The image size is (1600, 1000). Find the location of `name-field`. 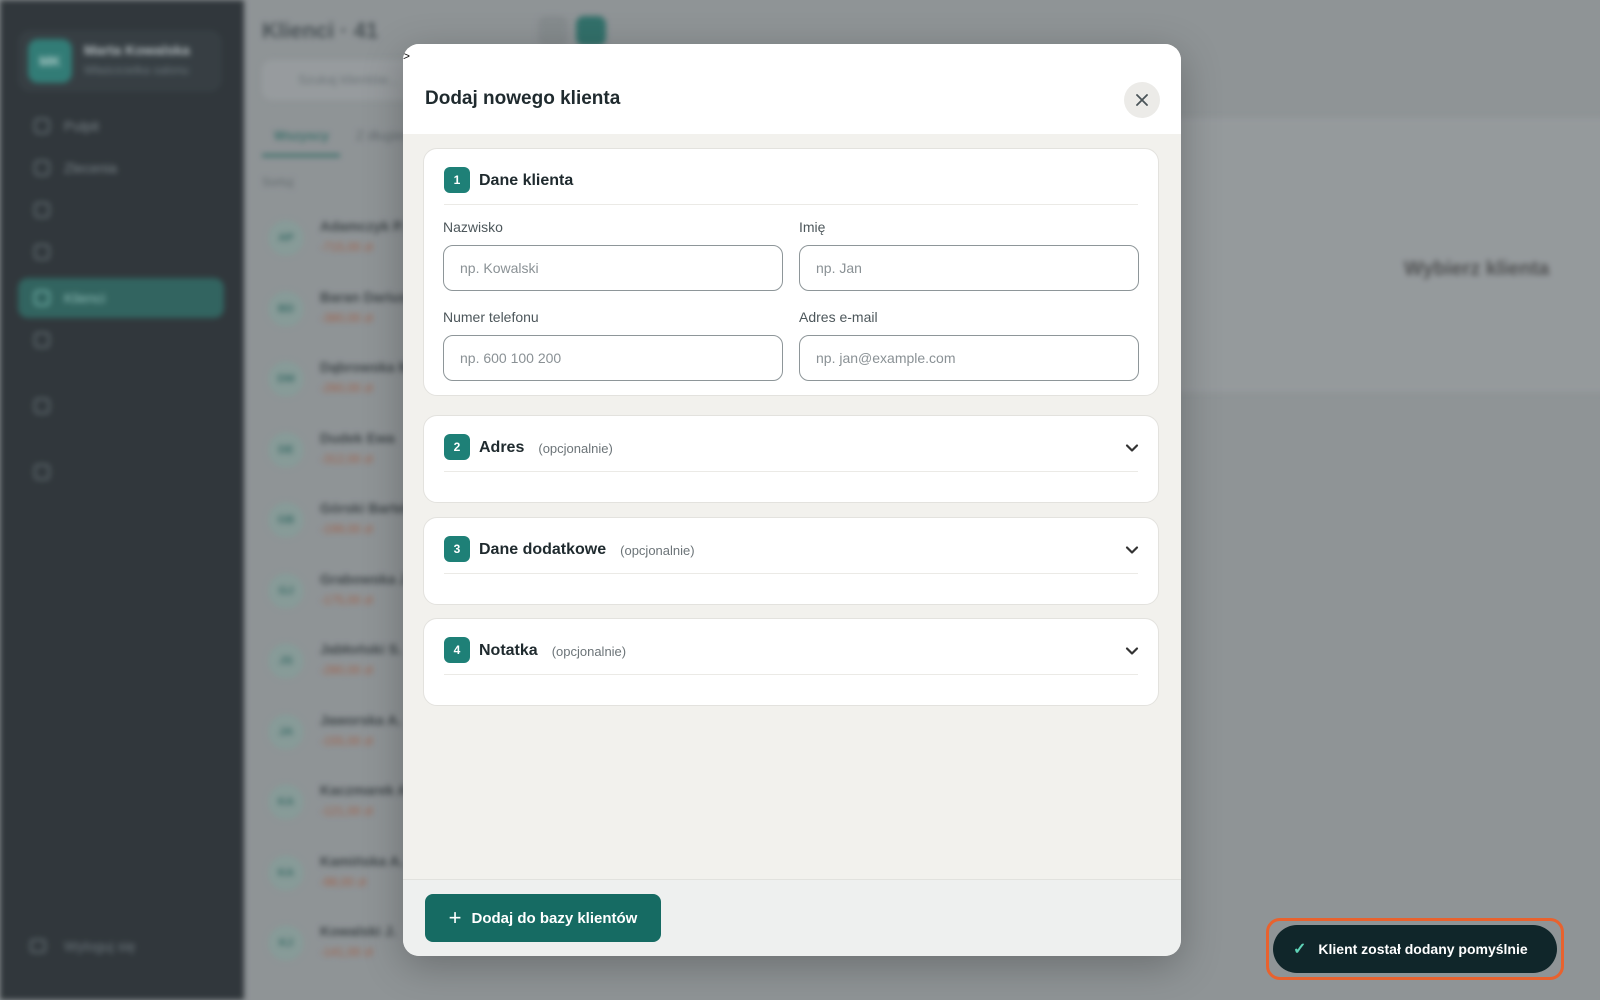

name-field is located at coordinates (969, 268).